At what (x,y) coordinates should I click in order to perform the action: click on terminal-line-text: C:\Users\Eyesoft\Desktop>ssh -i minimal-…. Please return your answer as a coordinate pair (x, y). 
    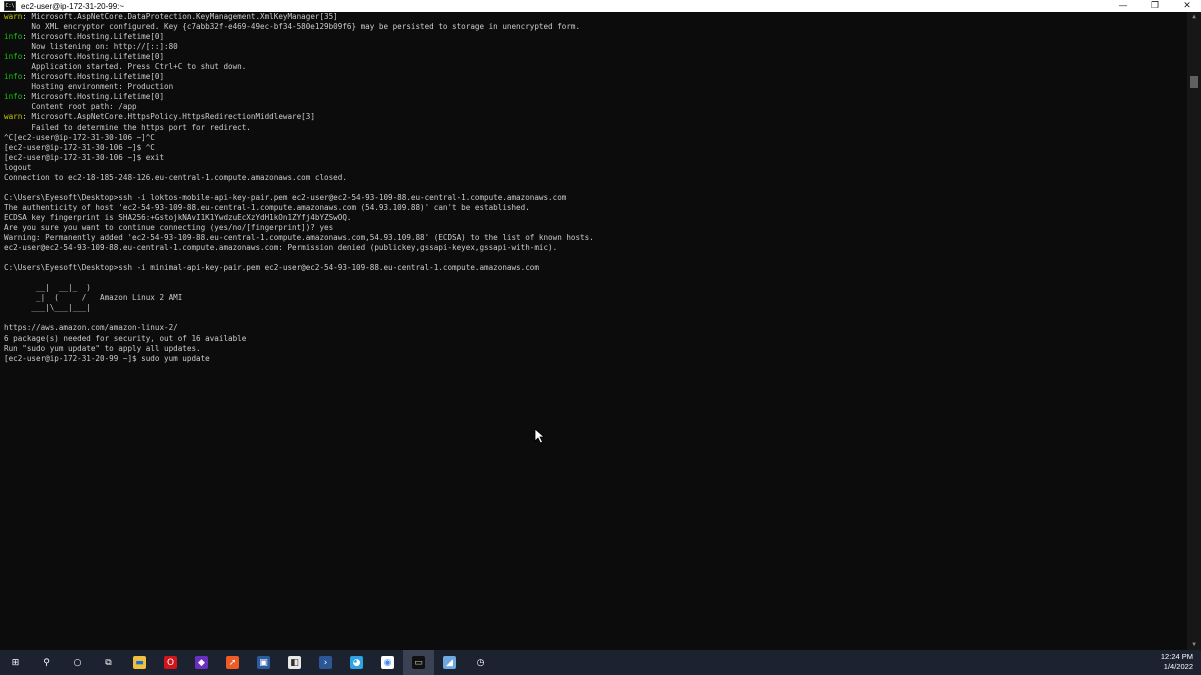
    Looking at the image, I should click on (271, 268).